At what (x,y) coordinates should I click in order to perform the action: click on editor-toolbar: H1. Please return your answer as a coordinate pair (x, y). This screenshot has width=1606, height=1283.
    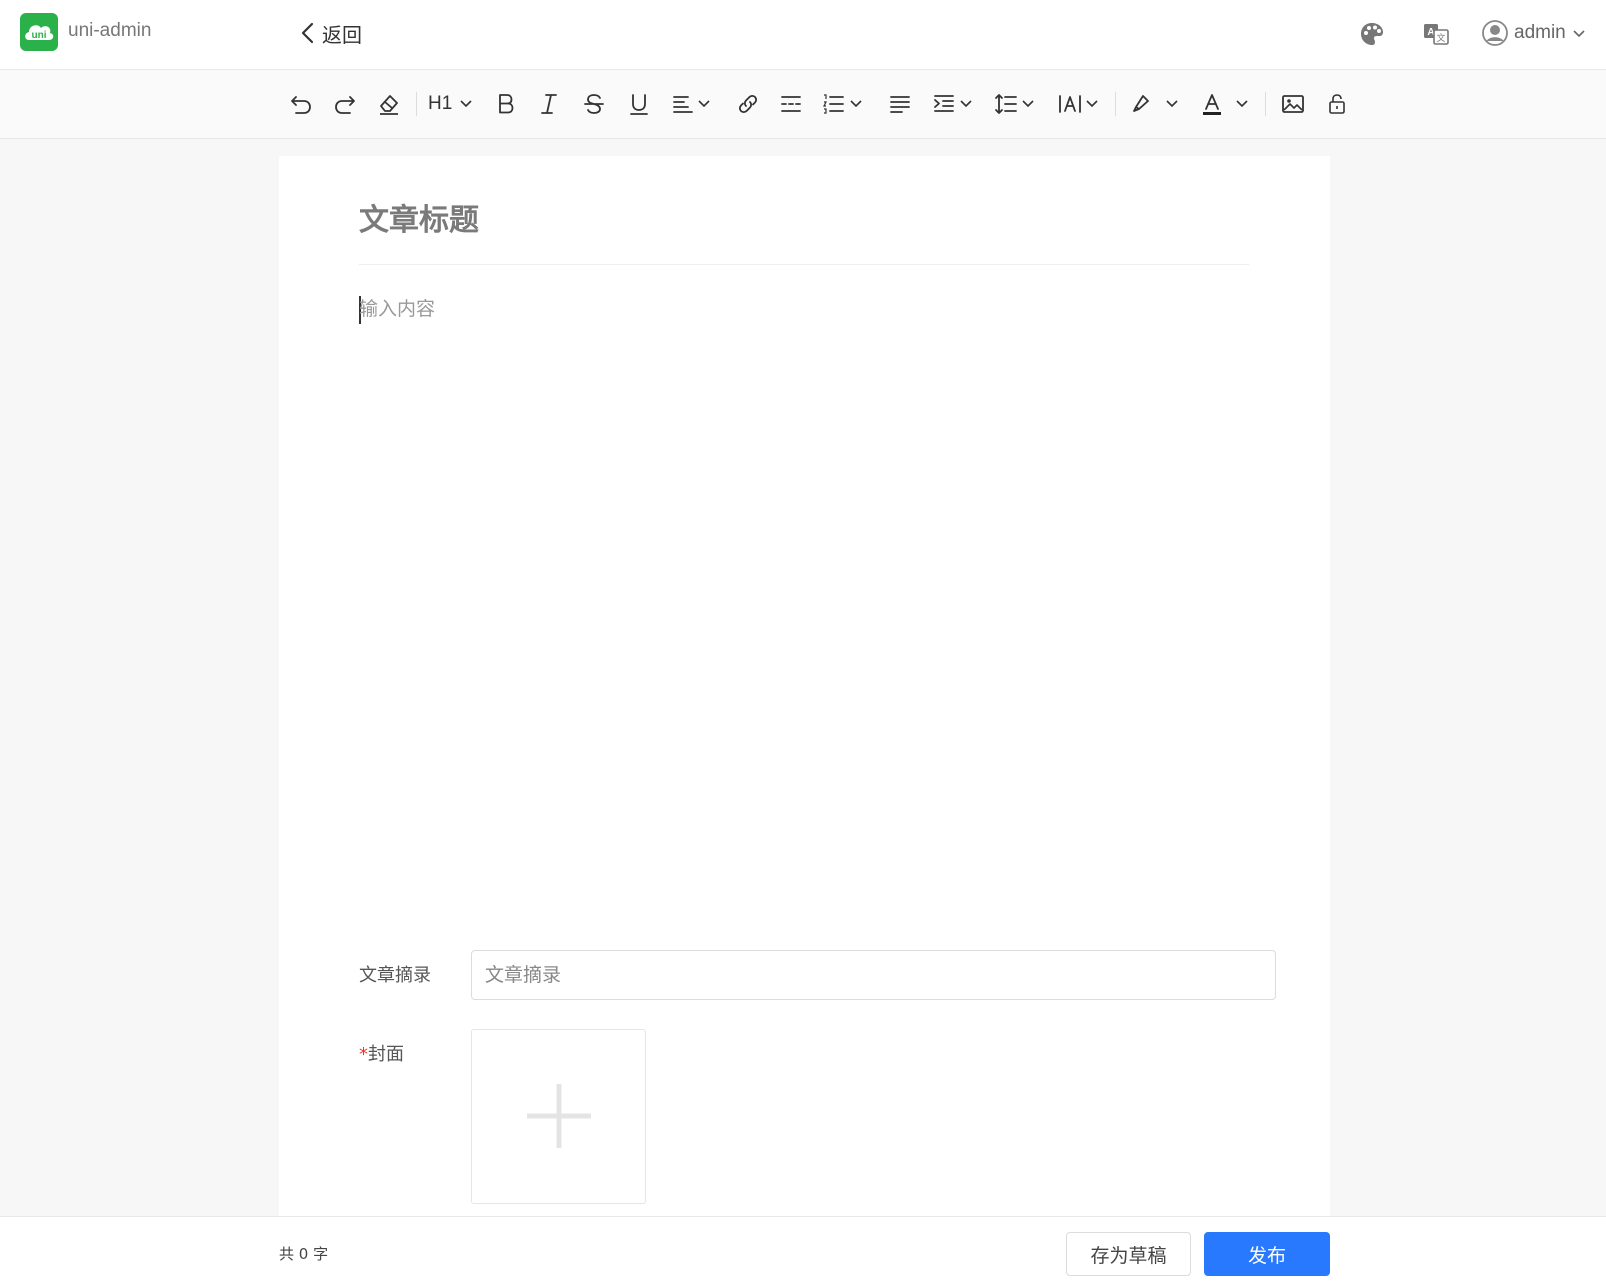
    Looking at the image, I should click on (803, 104).